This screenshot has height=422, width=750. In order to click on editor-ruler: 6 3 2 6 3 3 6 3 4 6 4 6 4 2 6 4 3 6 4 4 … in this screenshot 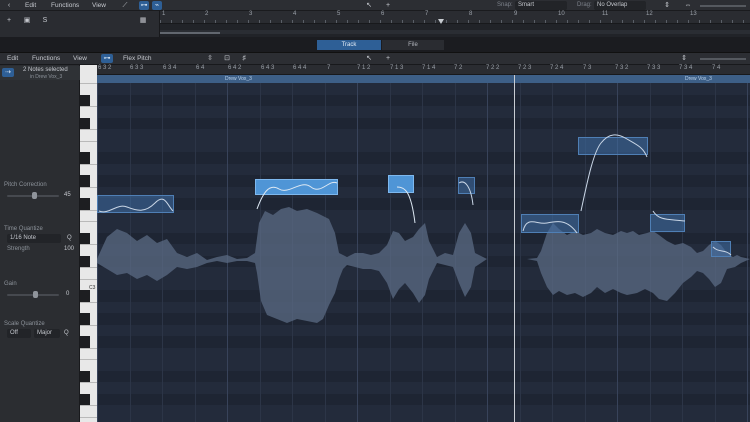, I will do `click(423, 70)`.